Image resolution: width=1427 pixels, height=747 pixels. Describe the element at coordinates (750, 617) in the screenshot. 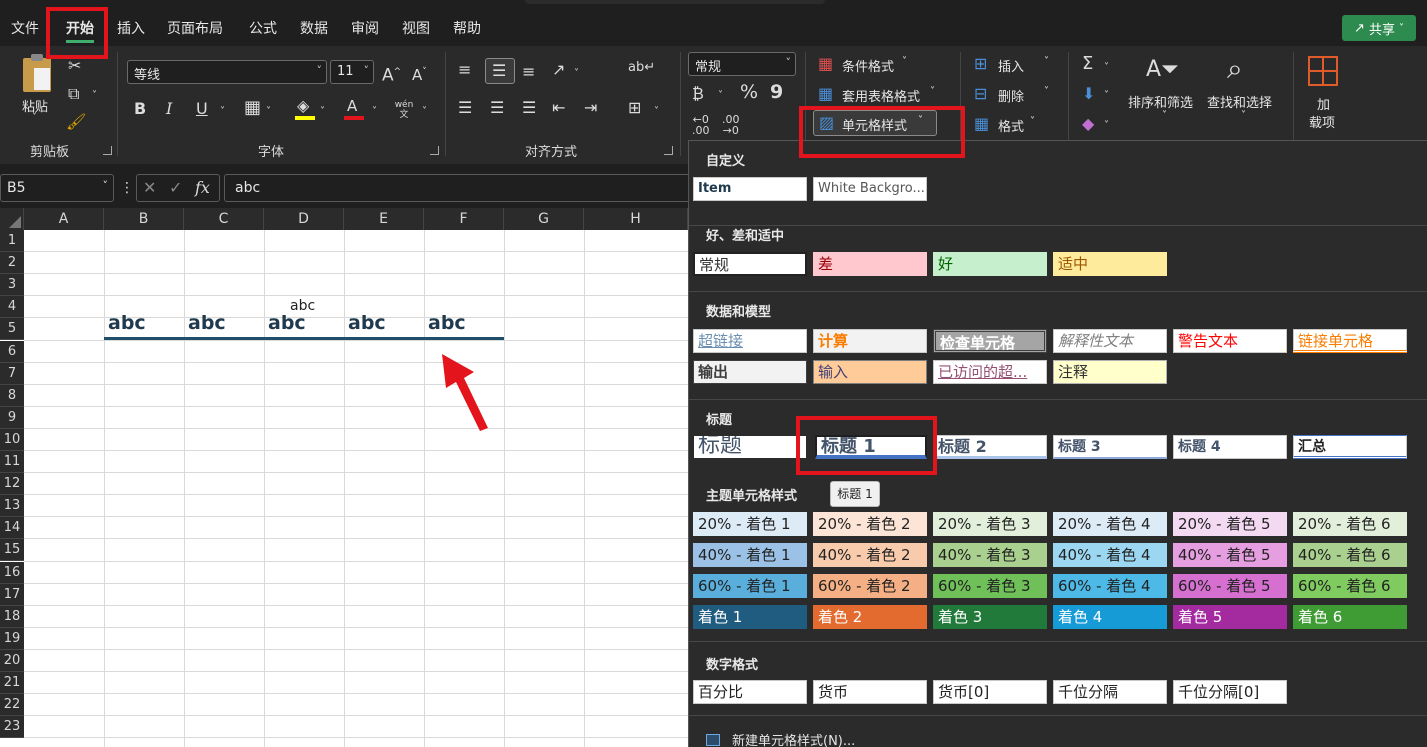

I see `style-theme-4-1: 着色 1` at that location.